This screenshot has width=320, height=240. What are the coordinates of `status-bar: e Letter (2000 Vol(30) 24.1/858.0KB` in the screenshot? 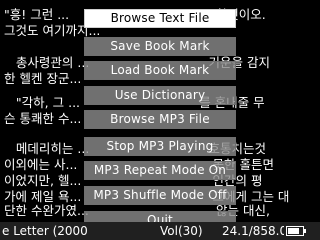 It's located at (160, 231).